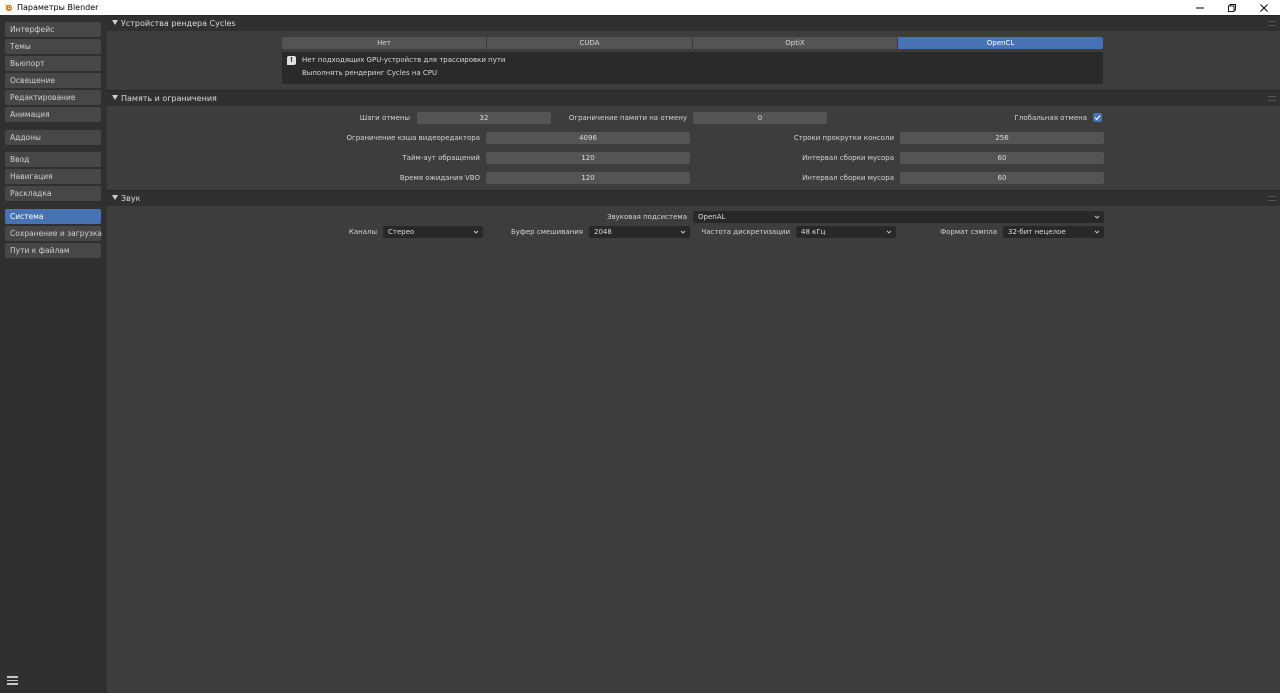 This screenshot has width=1280, height=693. What do you see at coordinates (362, 232) in the screenshot?
I see `channels-label: Каналы` at bounding box center [362, 232].